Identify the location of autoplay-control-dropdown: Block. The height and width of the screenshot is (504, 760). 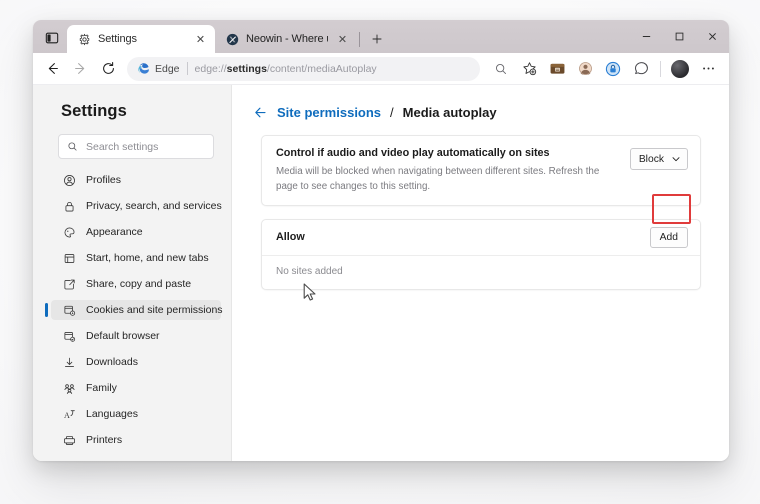
(658, 159).